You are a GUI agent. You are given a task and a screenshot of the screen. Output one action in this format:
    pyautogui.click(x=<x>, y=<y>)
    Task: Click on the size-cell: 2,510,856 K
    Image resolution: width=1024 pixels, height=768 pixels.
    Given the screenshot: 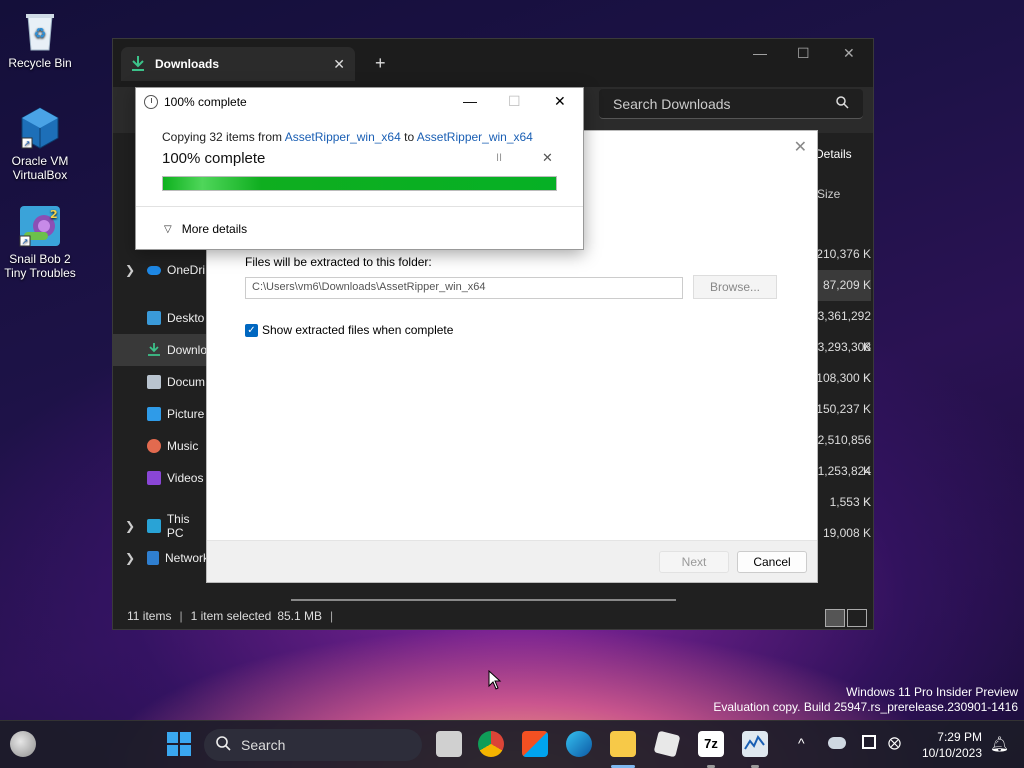 What is the action you would take?
    pyautogui.click(x=841, y=451)
    